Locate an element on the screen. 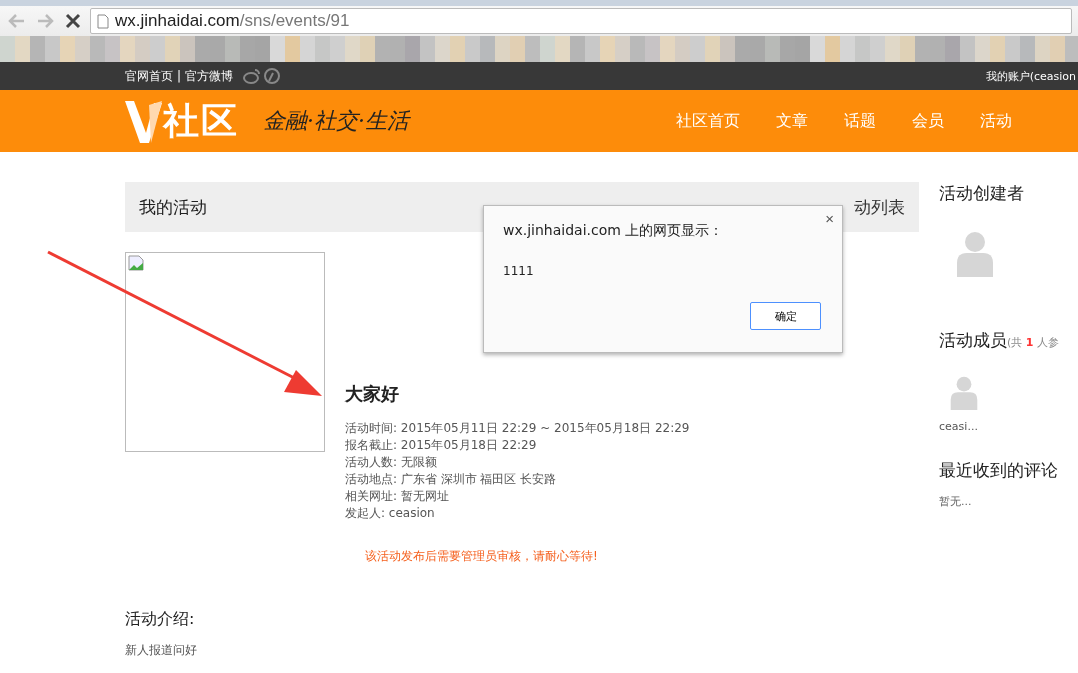 Image resolution: width=1078 pixels, height=673 pixels. section-title: 我的活动 is located at coordinates (173, 207).